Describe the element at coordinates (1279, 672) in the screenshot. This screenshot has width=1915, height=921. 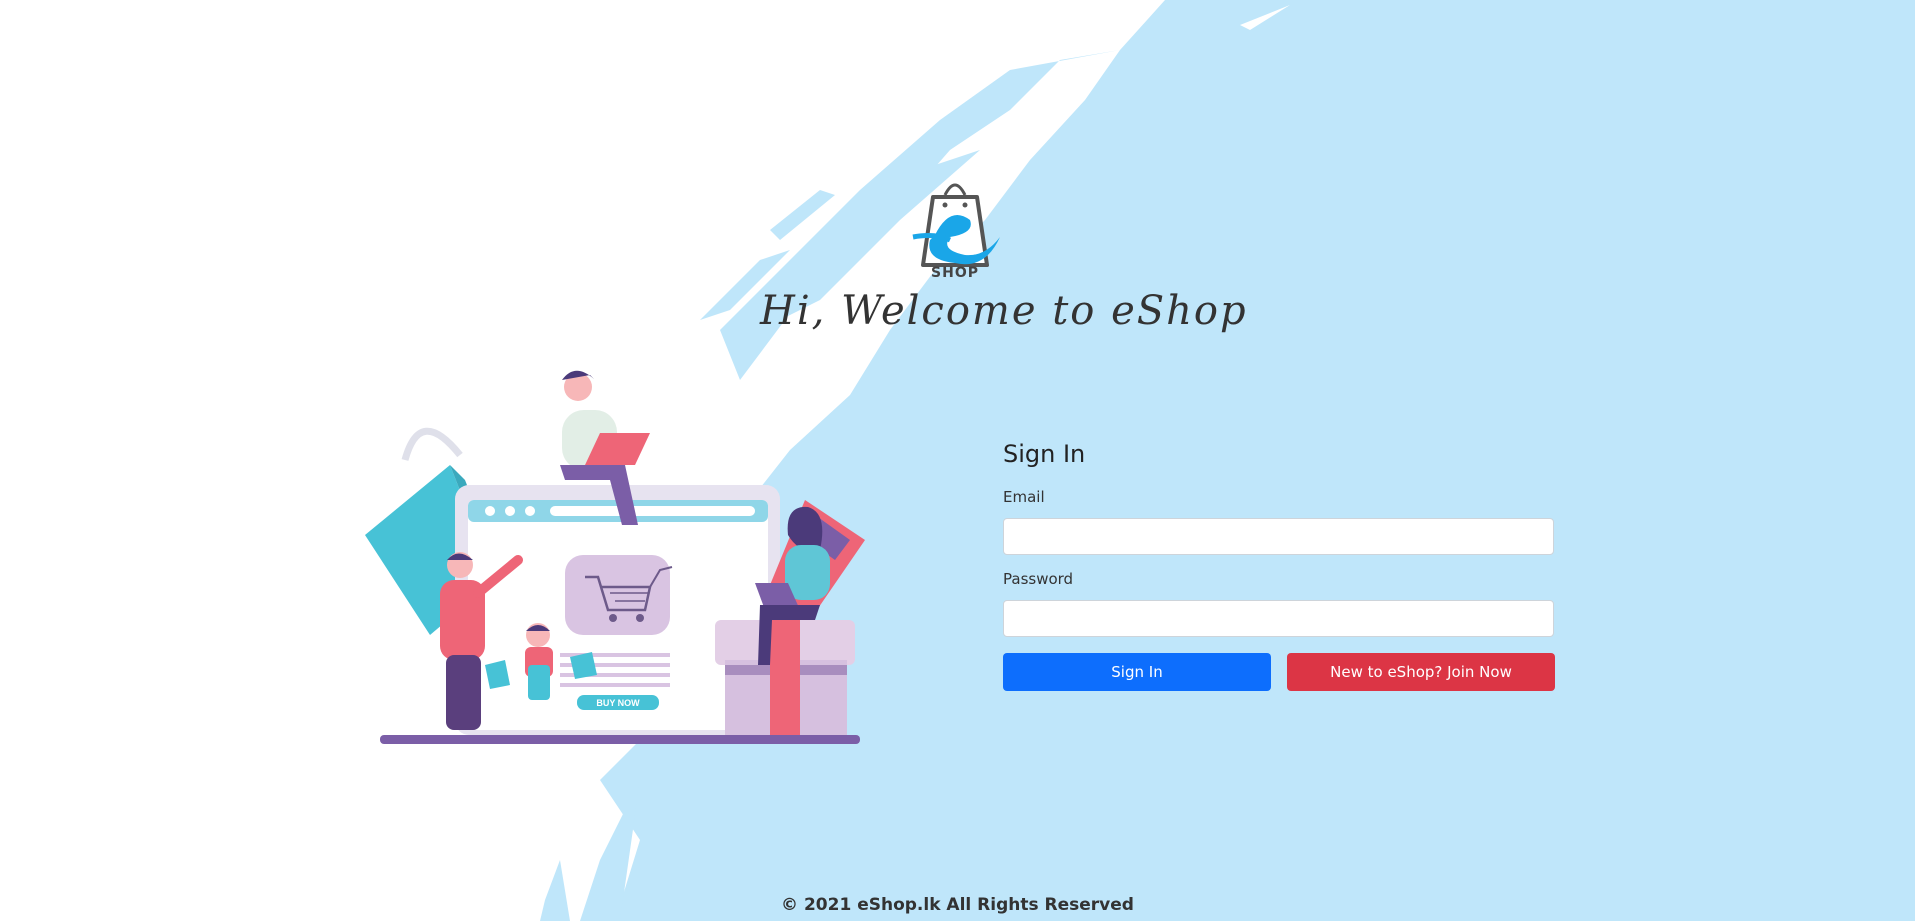
I see `form-buttons: Sign In New to eShop? Join Now` at that location.